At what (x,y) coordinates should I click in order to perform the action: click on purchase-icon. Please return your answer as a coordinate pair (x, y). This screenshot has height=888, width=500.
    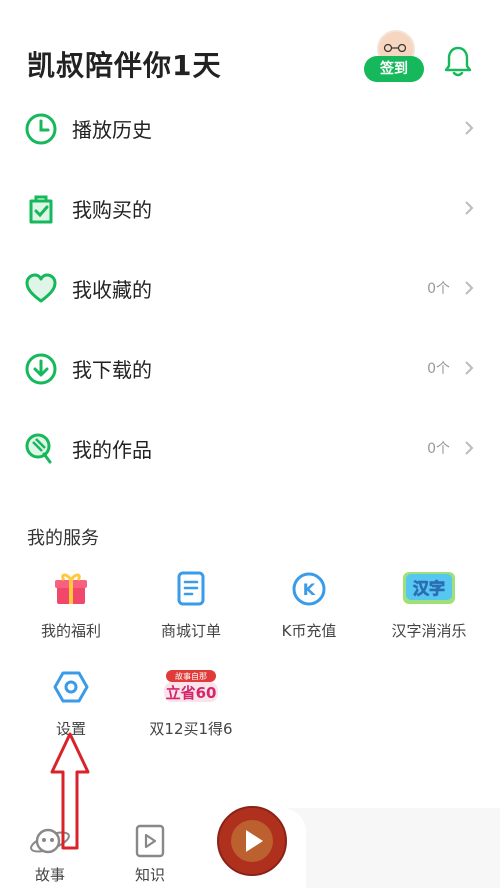
    Looking at the image, I should click on (41, 209).